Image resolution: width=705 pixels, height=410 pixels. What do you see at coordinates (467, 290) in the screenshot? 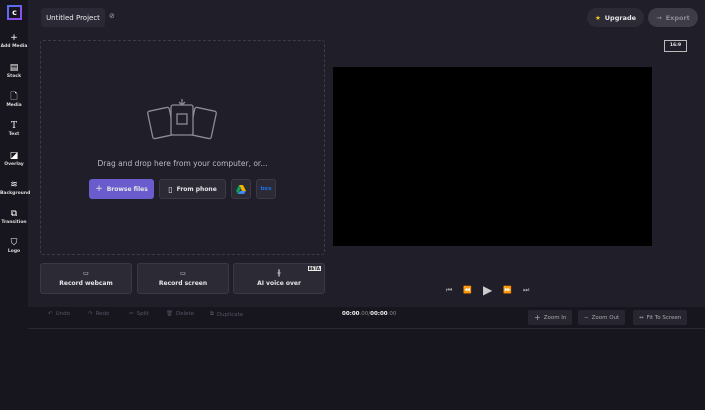
I see `rewind-icon: ⏪` at bounding box center [467, 290].